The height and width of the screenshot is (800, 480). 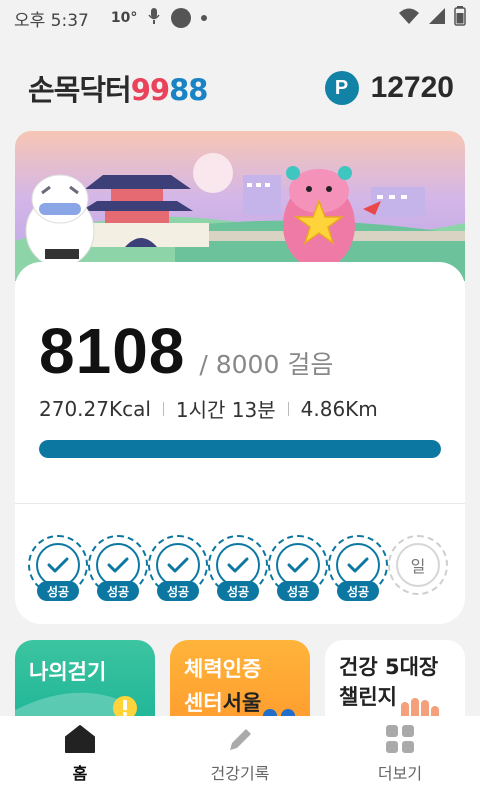 I want to click on steps-summary: 8108 / 8000 걸음, so click(x=186, y=351).